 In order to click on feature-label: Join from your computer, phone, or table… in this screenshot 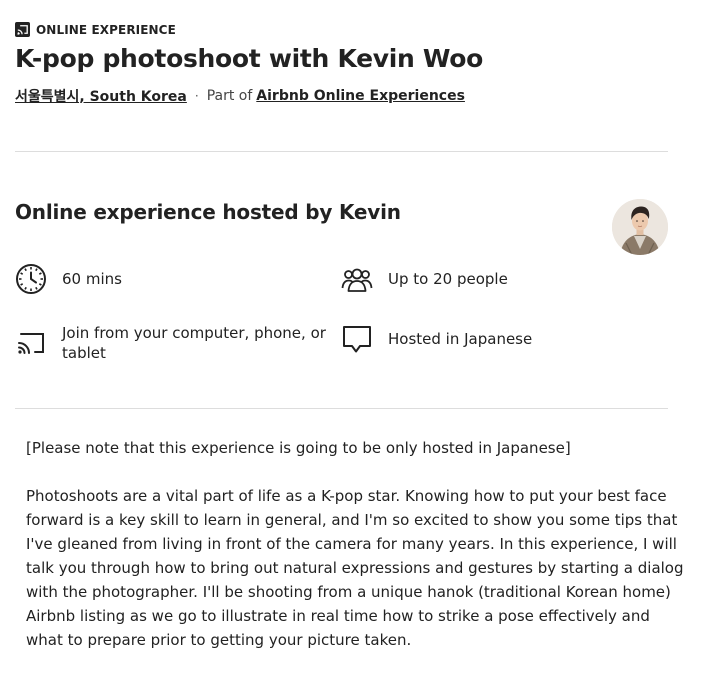, I will do `click(194, 343)`.